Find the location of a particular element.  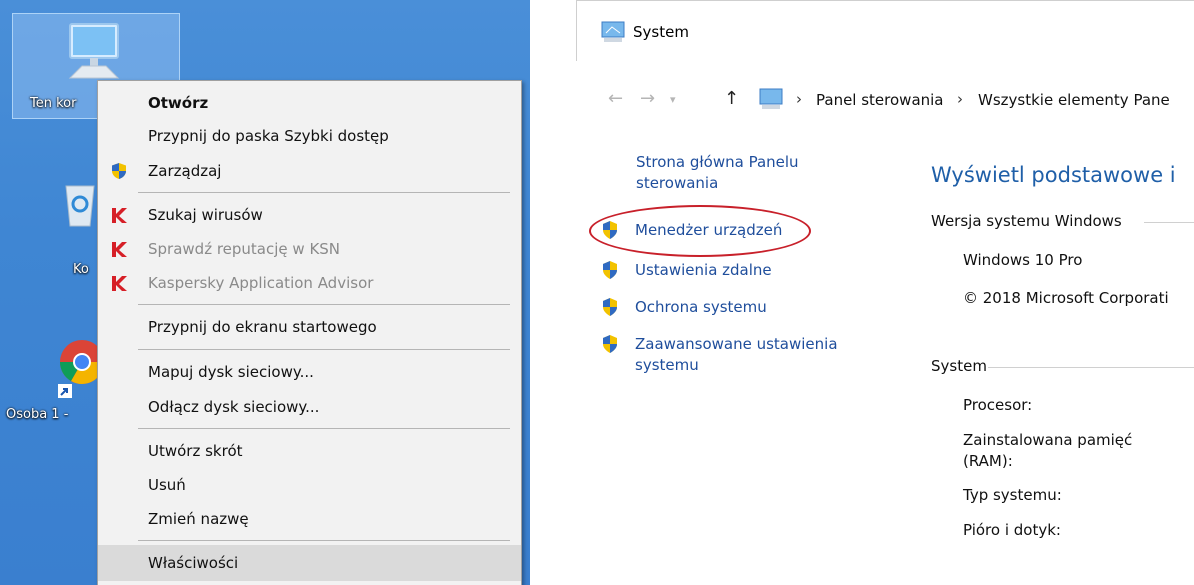

menu-item-properties: Właściwości is located at coordinates (309, 563).